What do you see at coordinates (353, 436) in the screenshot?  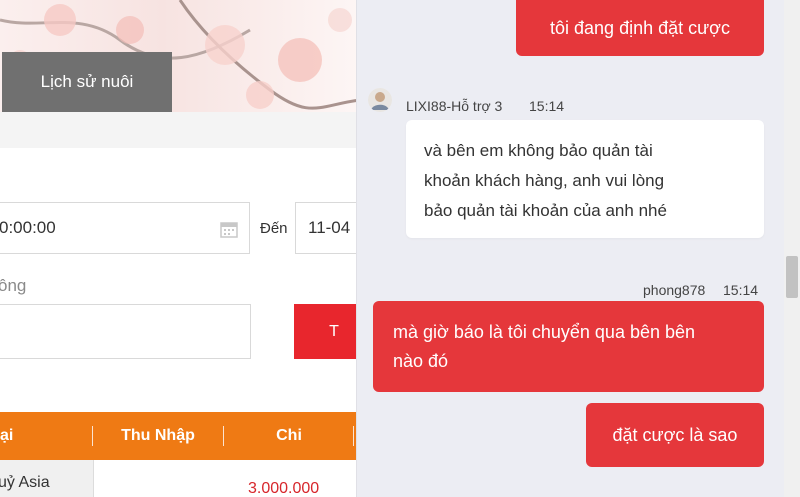 I see `header-separator` at bounding box center [353, 436].